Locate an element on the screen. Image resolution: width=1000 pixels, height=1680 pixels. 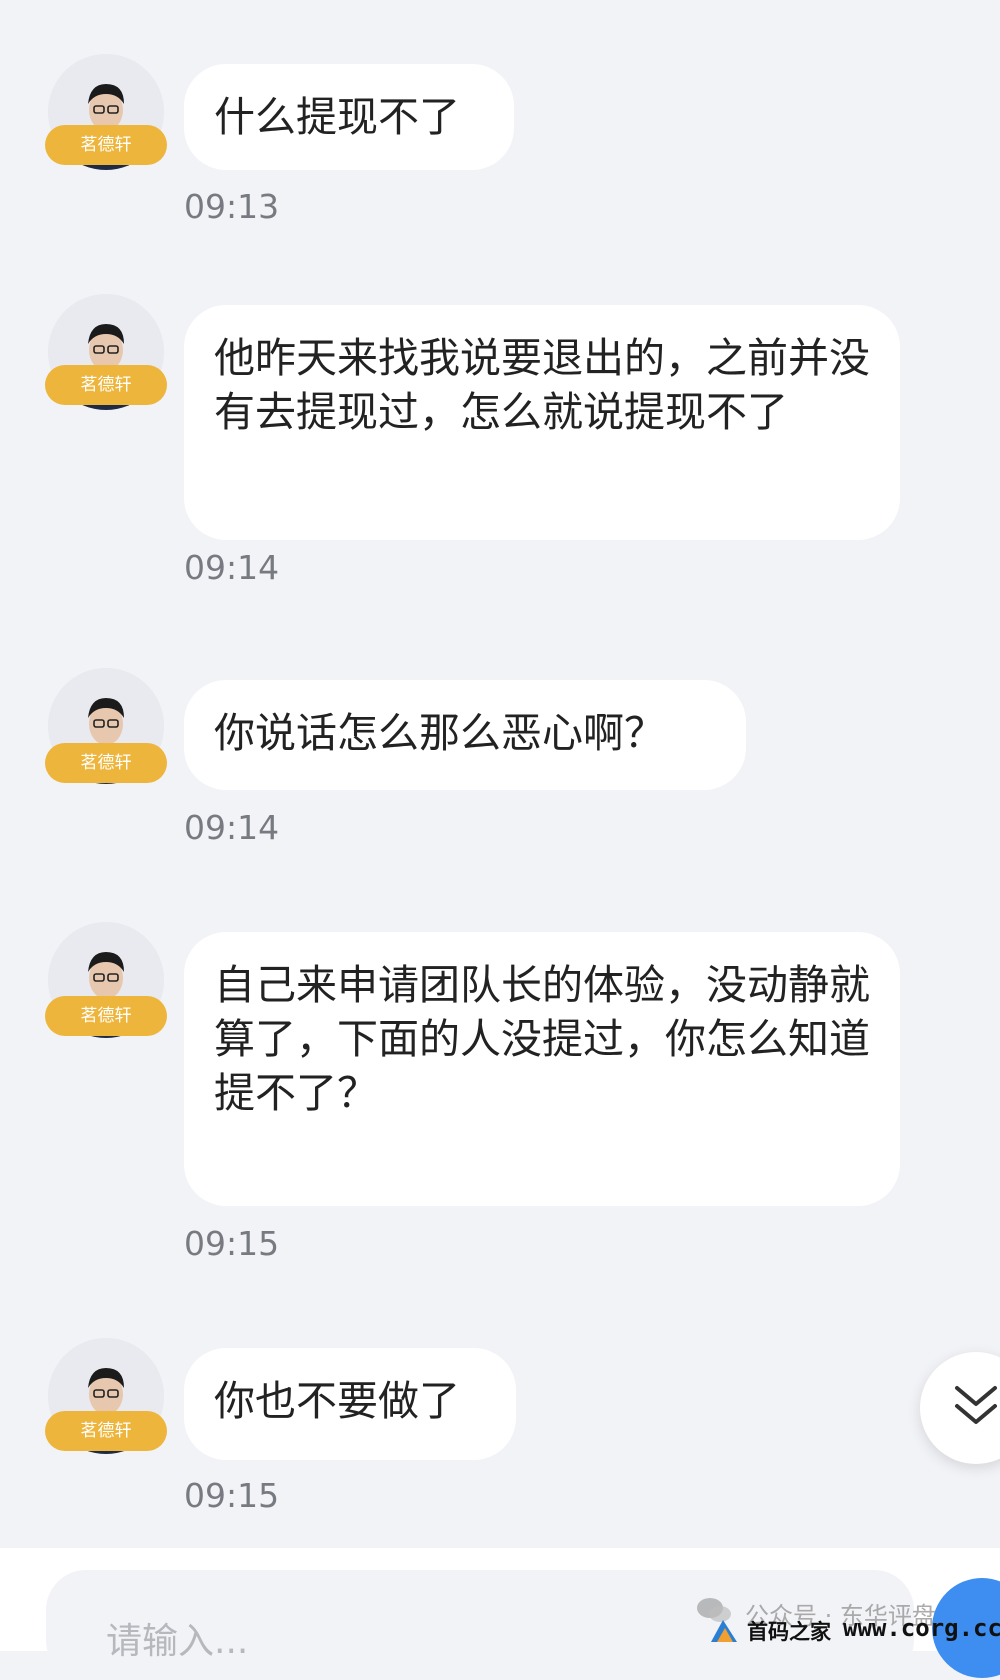
watermark-url: www.corg.cc is located at coordinates (921, 1628).